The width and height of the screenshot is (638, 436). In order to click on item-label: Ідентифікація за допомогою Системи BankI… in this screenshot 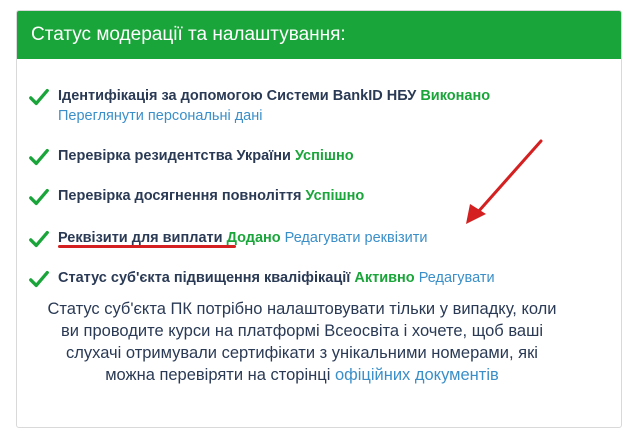, I will do `click(237, 96)`.